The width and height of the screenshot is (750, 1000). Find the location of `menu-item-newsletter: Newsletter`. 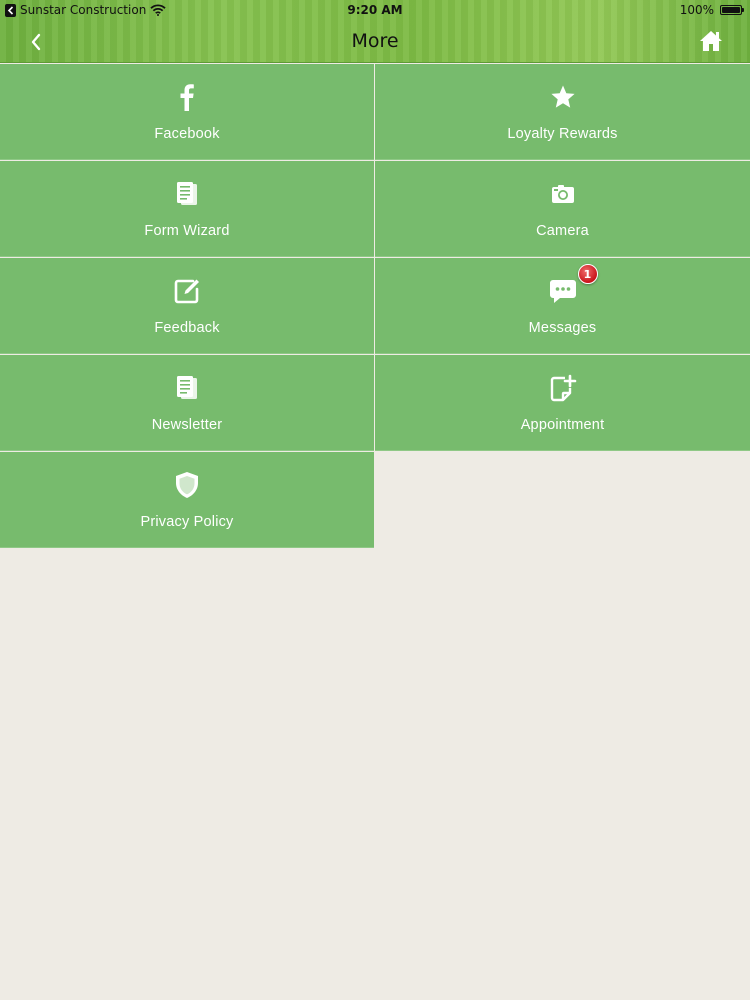

menu-item-newsletter: Newsletter is located at coordinates (187, 403).